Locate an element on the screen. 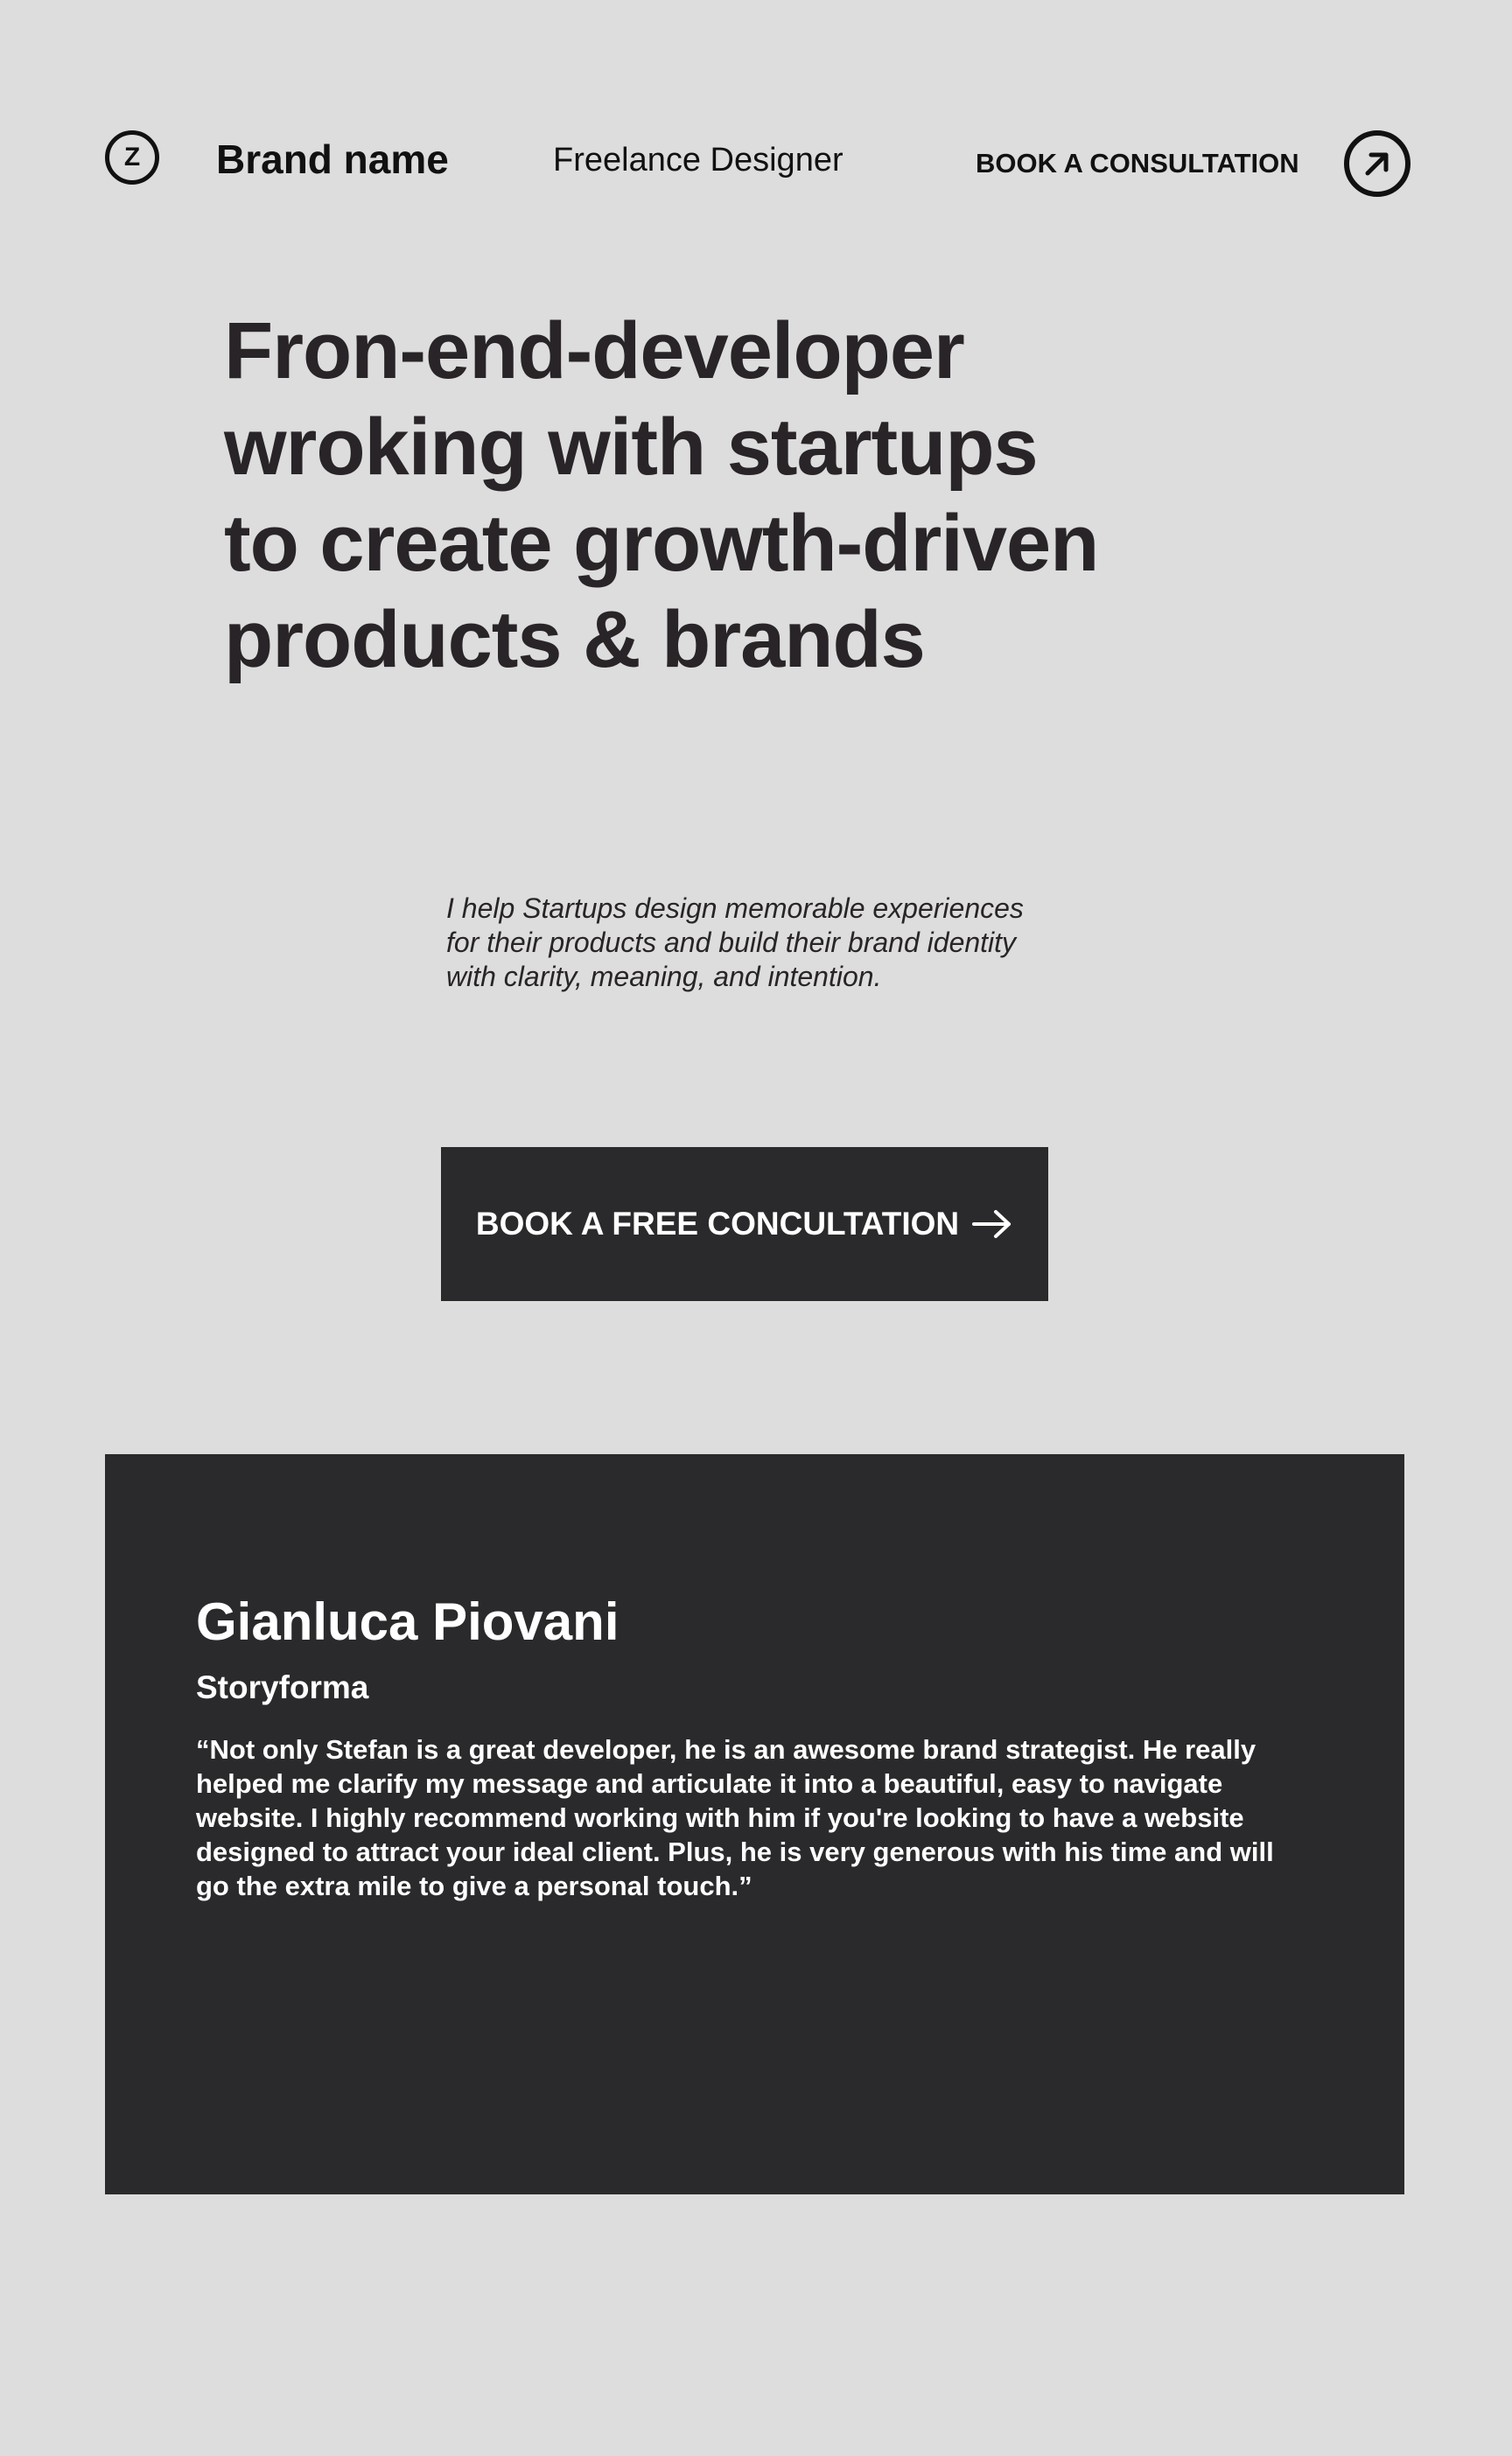 The image size is (1512, 2456). brand-name: Brand name is located at coordinates (332, 159).